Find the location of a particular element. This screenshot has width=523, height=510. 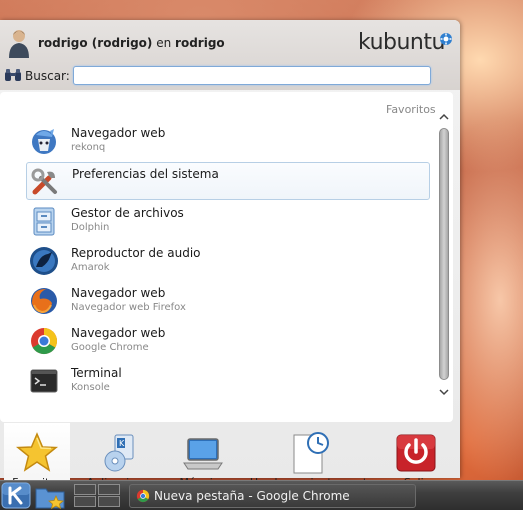

user-connector: en is located at coordinates (164, 43).